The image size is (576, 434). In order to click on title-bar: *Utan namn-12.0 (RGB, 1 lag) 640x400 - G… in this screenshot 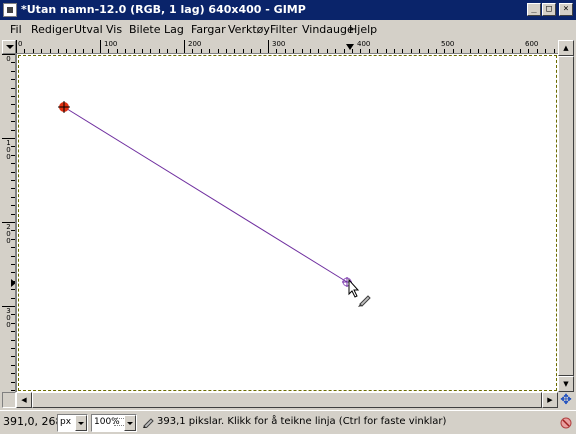, I will do `click(288, 10)`.